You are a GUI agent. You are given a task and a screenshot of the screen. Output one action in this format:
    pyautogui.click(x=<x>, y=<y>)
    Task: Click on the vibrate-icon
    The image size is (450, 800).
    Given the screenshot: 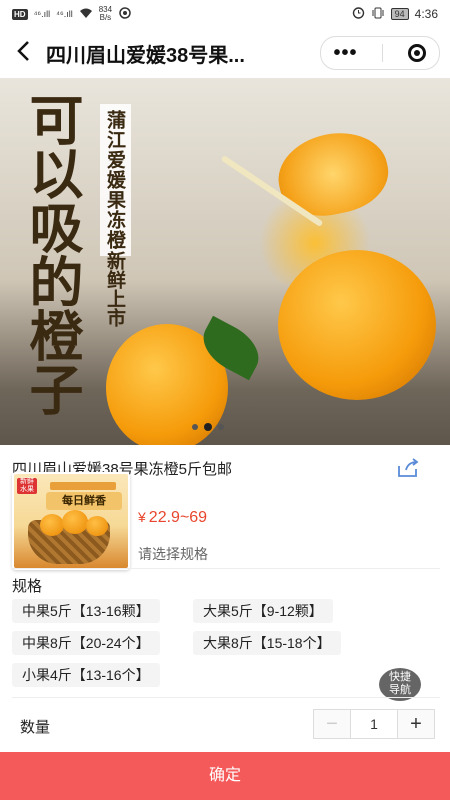 What is the action you would take?
    pyautogui.click(x=378, y=14)
    